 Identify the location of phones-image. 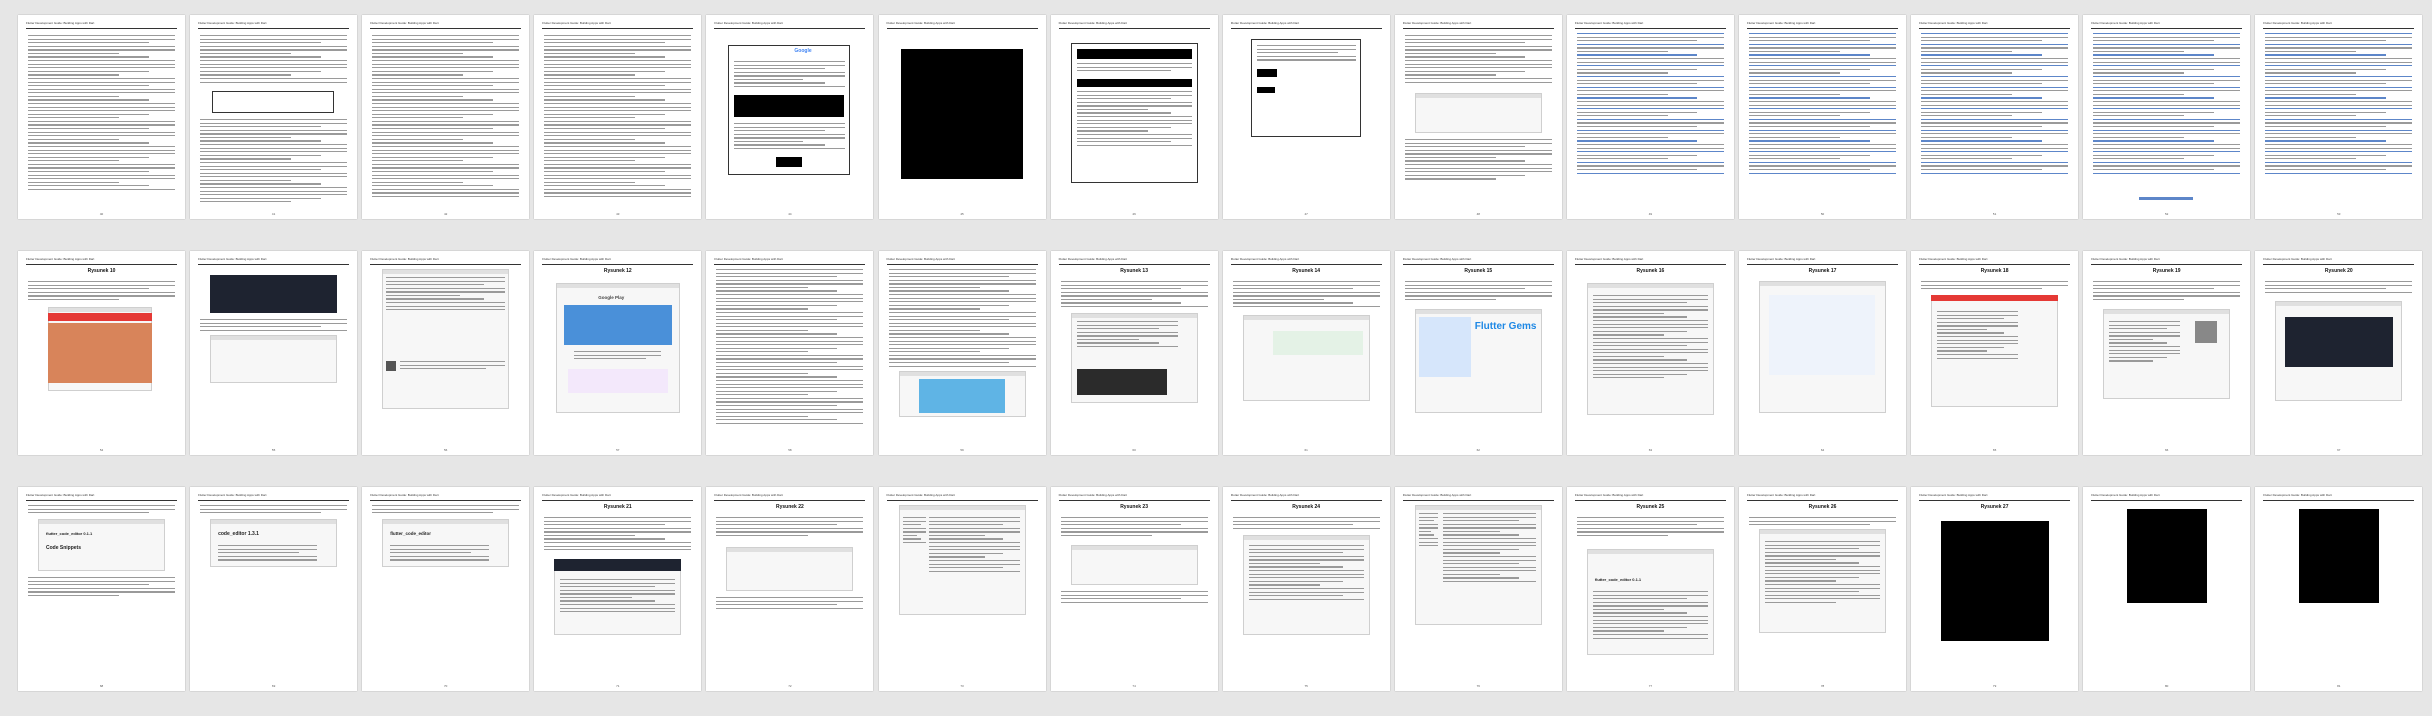
(618, 325).